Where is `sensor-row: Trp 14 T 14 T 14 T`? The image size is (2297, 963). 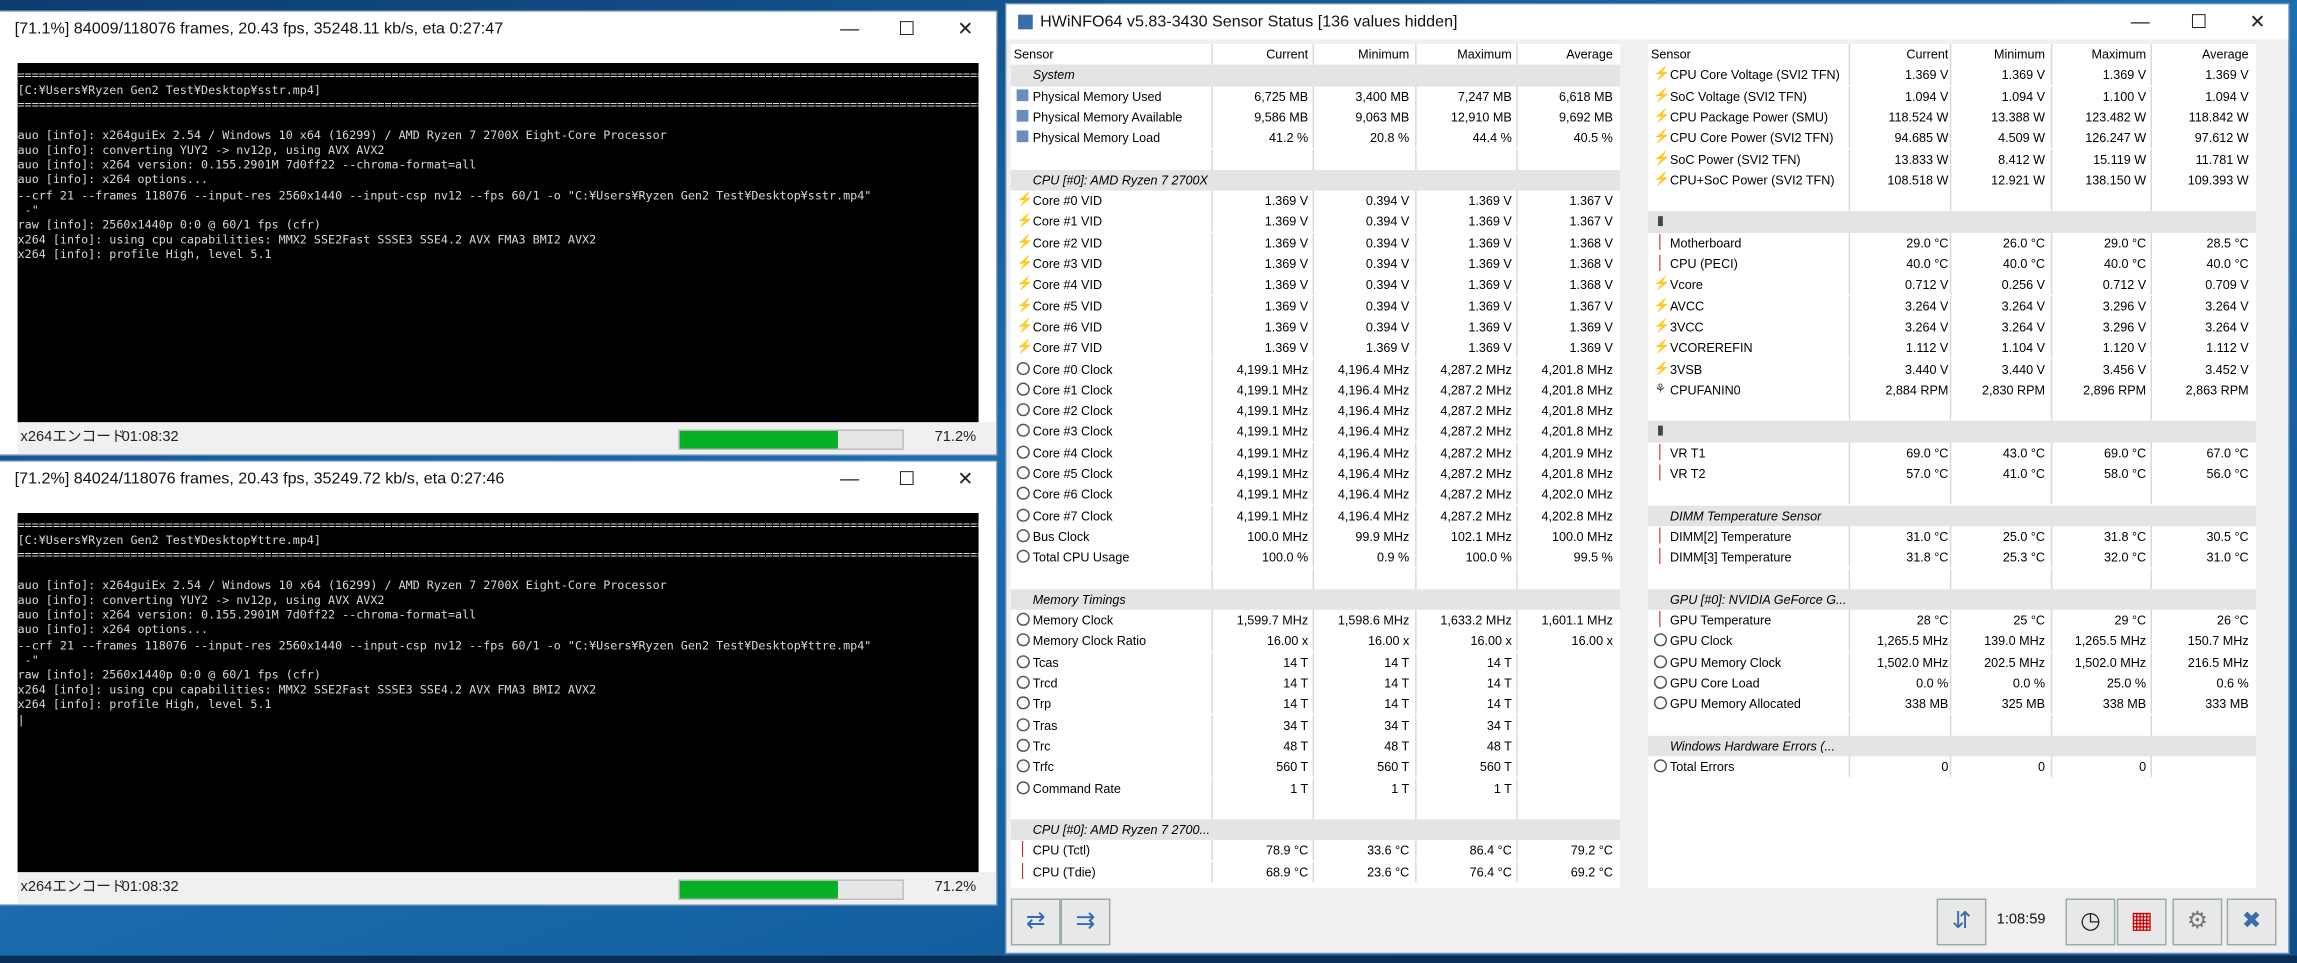 sensor-row: Trp 14 T 14 T 14 T is located at coordinates (1315, 704).